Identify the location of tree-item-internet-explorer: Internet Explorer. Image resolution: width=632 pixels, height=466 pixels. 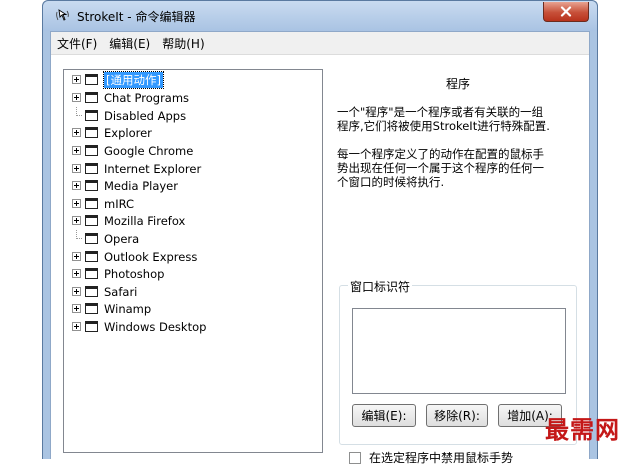
(136, 168).